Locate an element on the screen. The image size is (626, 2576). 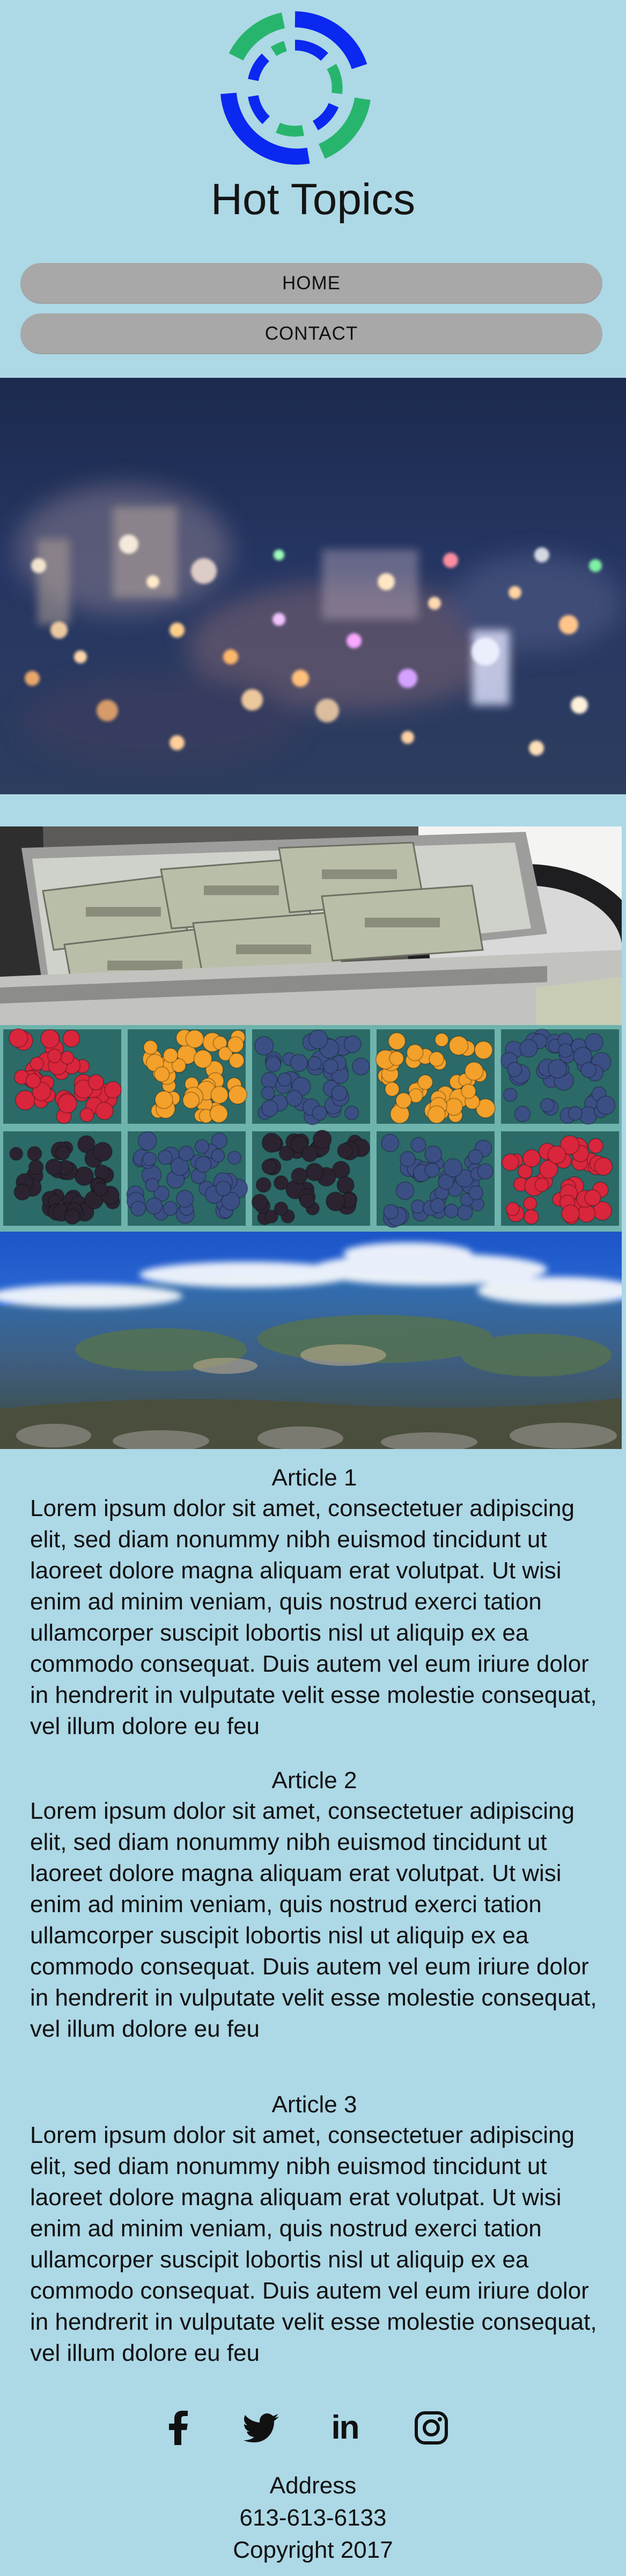
article-title: Article 3 is located at coordinates (314, 2104).